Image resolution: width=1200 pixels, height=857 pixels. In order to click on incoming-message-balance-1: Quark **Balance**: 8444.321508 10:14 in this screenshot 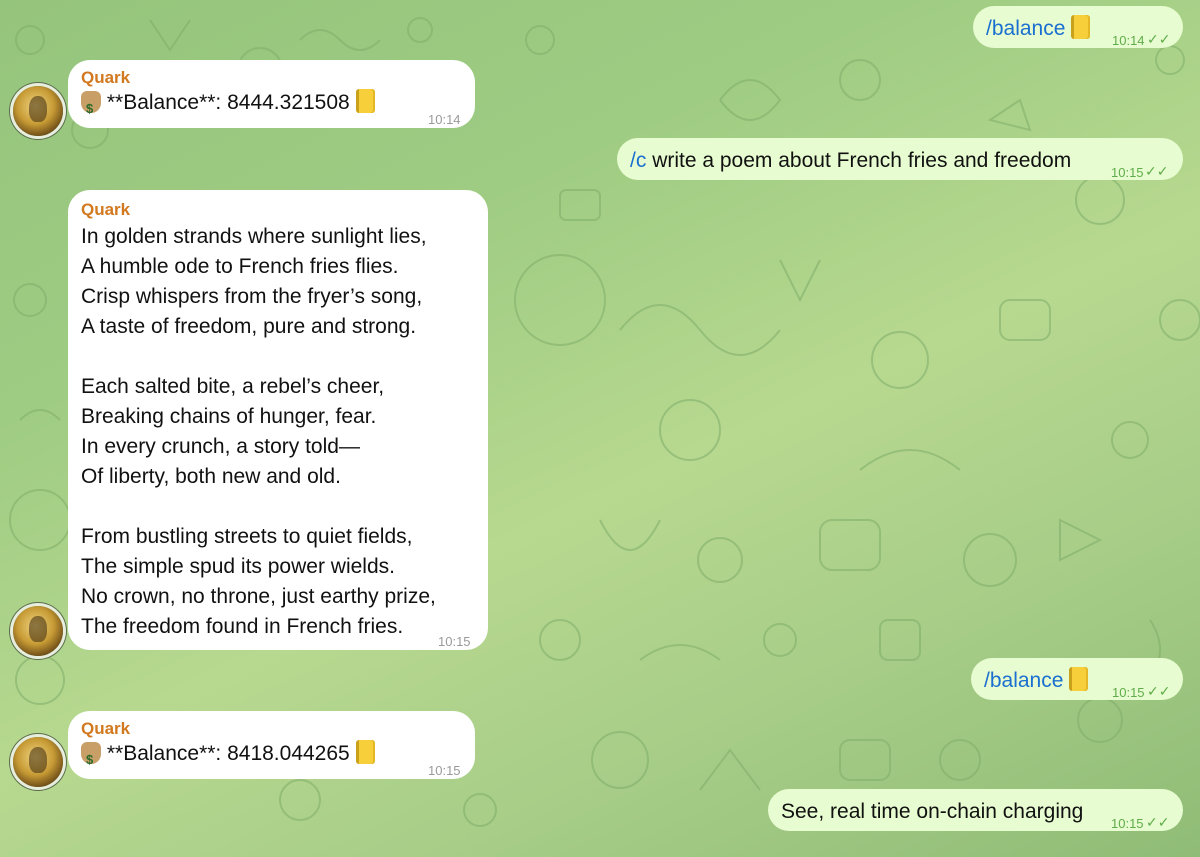, I will do `click(271, 94)`.